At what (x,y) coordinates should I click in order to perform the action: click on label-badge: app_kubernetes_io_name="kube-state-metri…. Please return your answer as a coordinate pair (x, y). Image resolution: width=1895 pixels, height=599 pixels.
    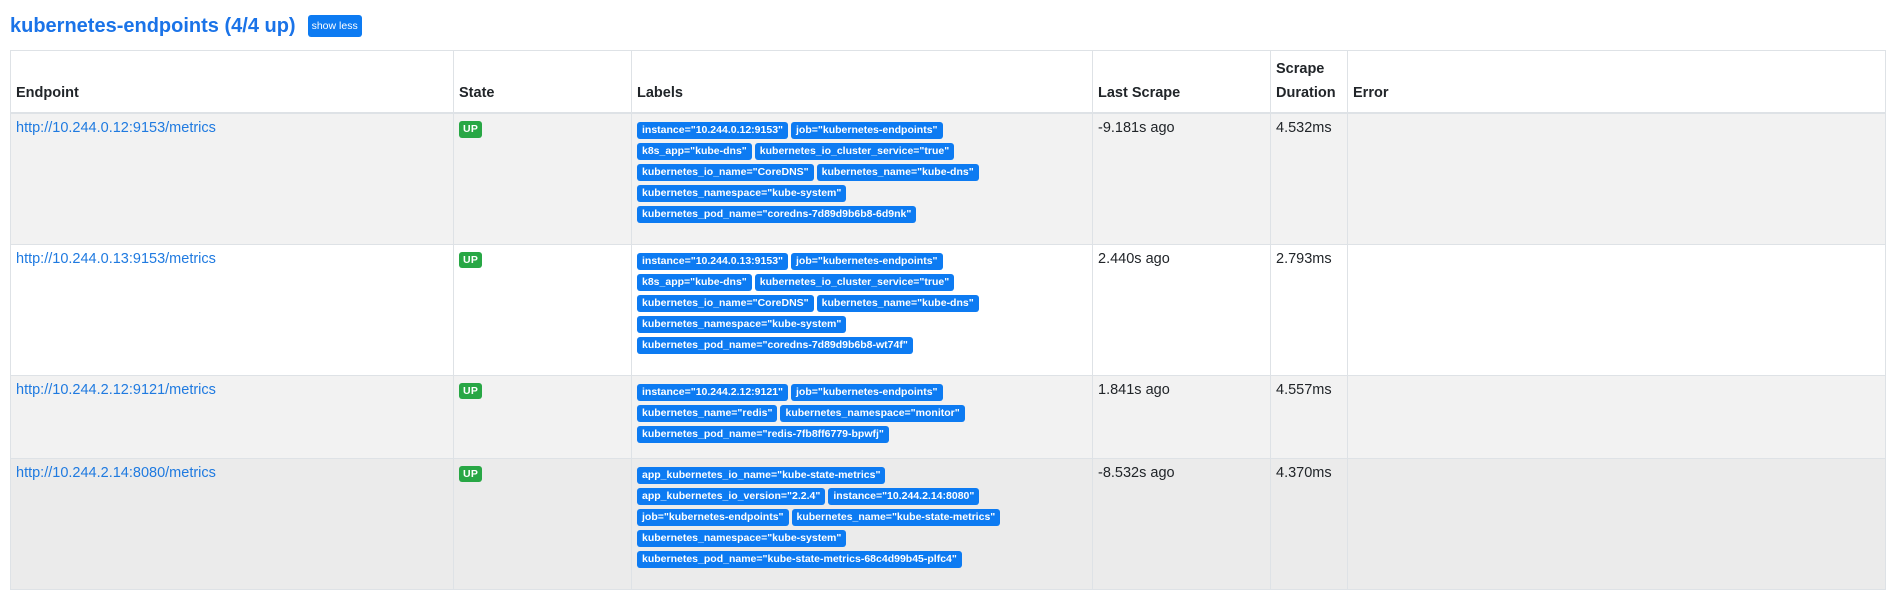
    Looking at the image, I should click on (761, 475).